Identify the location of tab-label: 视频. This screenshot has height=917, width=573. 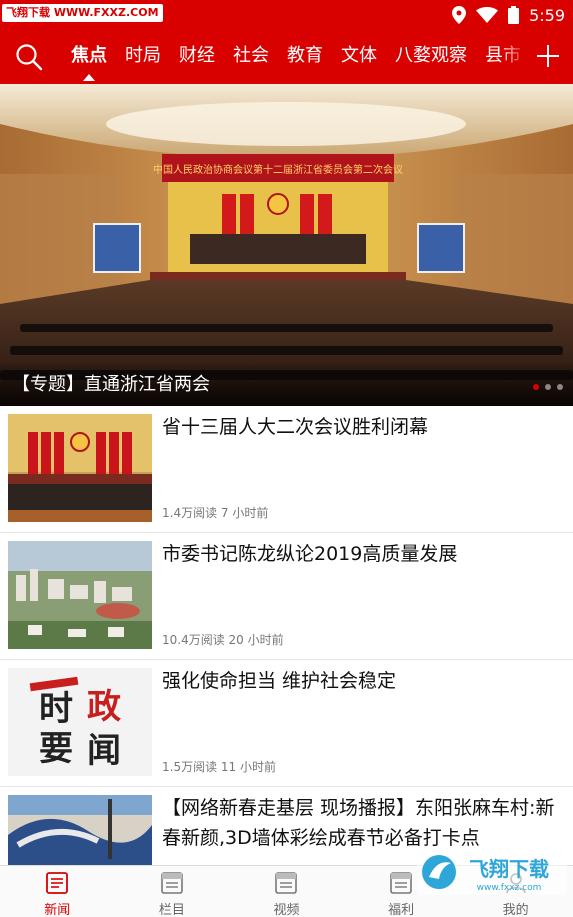
(286, 910).